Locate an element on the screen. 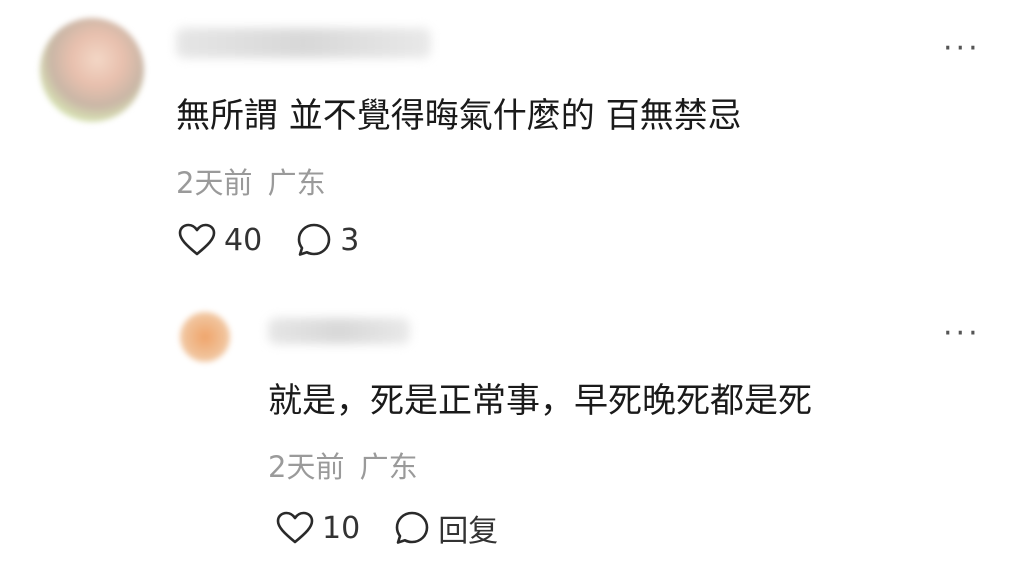 This screenshot has width=1024, height=570. reply-time: 2天前 is located at coordinates (306, 467).